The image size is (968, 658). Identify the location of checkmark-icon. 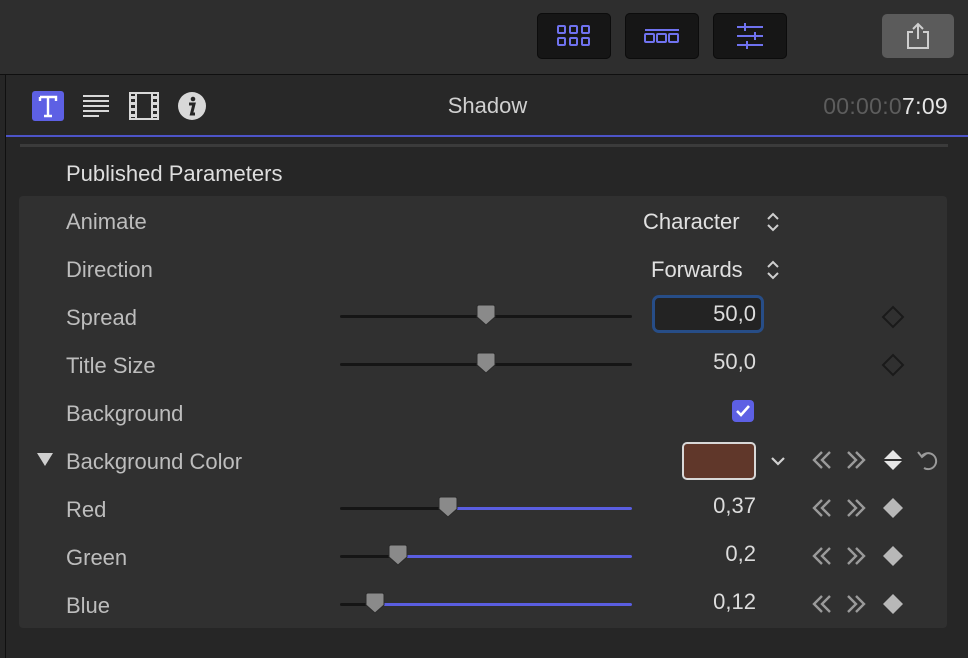
(743, 411).